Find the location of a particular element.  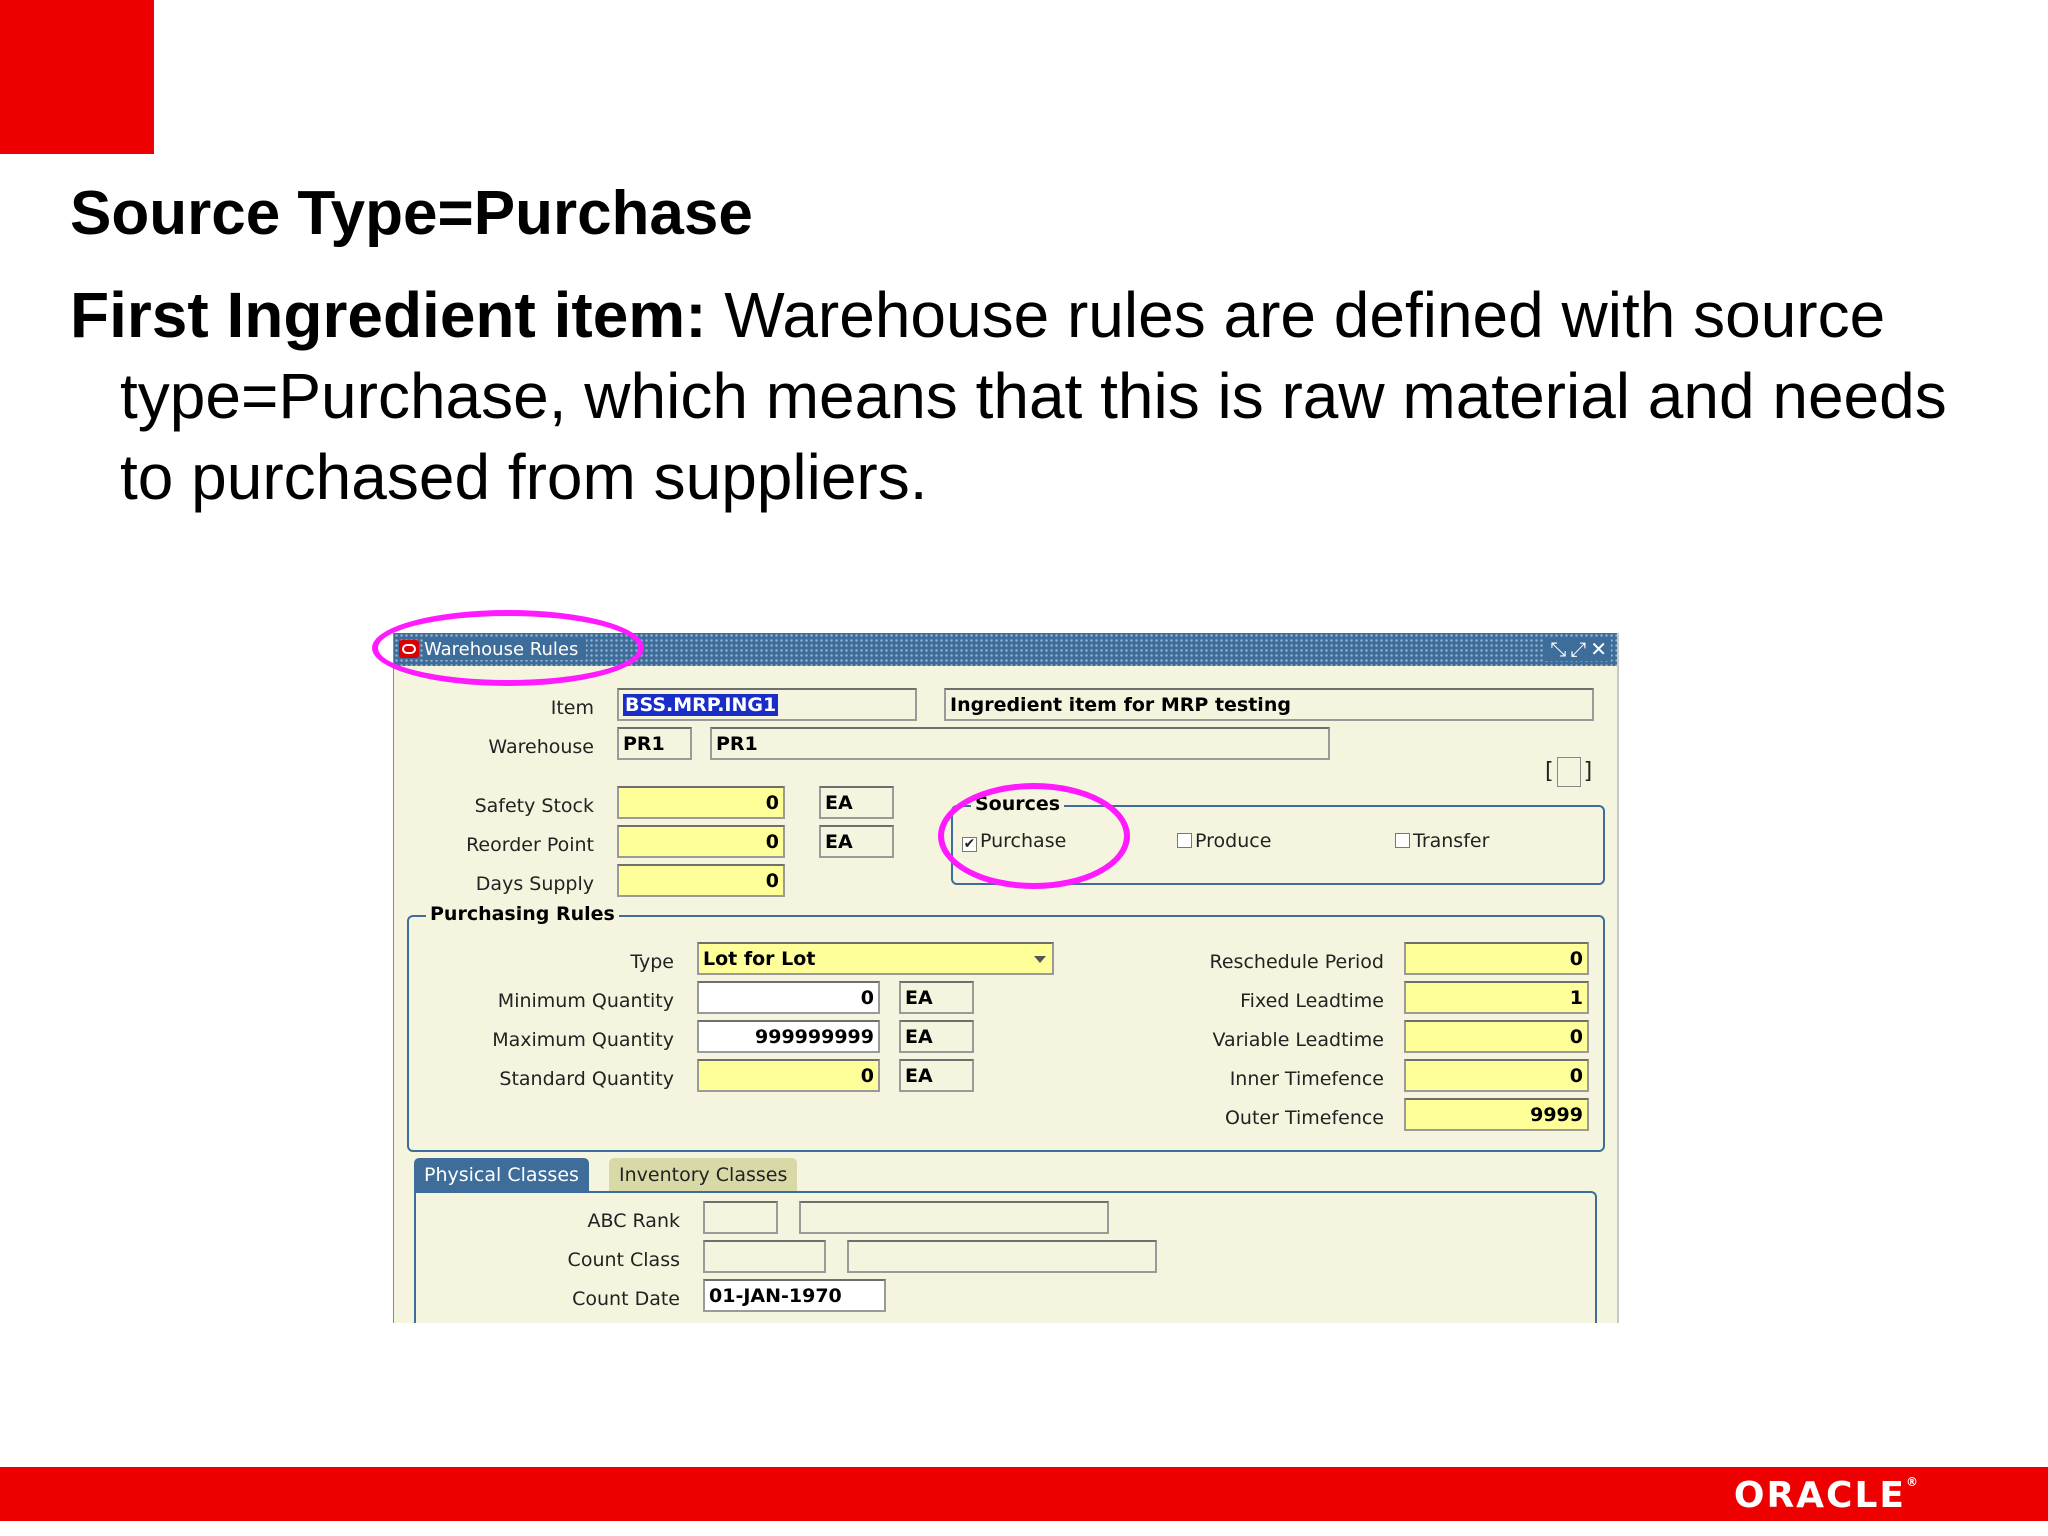

window-titlebar: Warehouse Rules ⤡⤢✕ is located at coordinates (1005, 649).